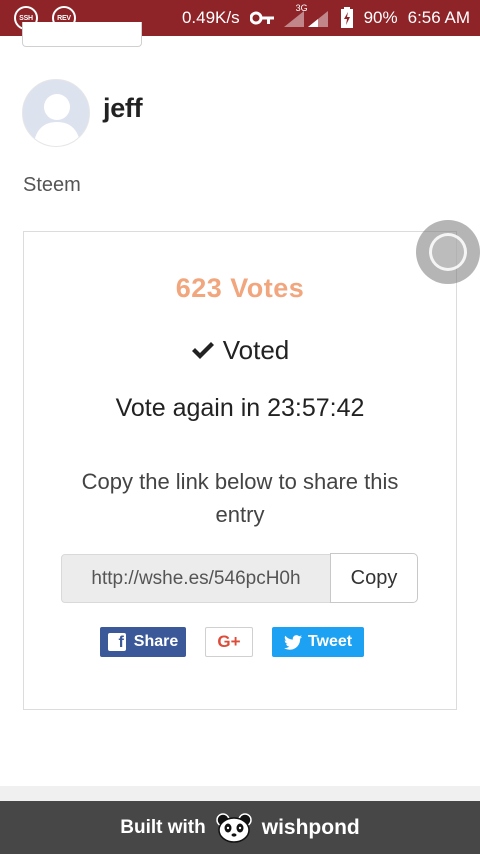 The width and height of the screenshot is (480, 854). What do you see at coordinates (310, 827) in the screenshot?
I see `wishpond-brand: wishpond` at bounding box center [310, 827].